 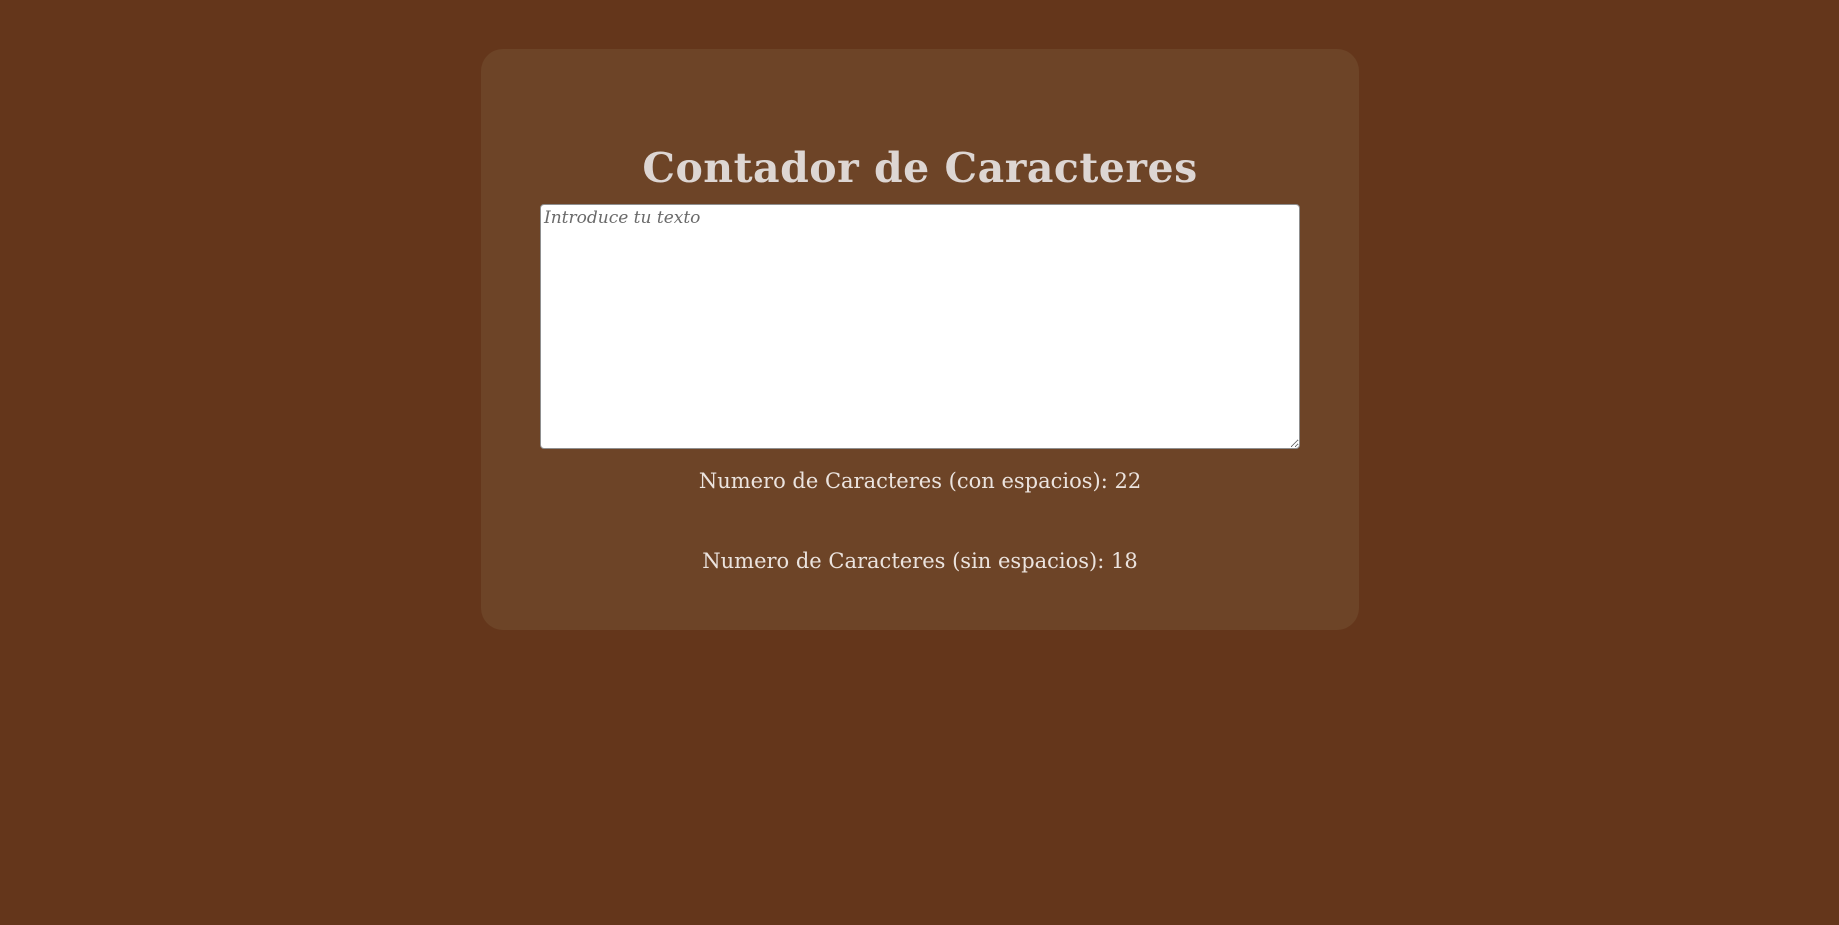 What do you see at coordinates (920, 168) in the screenshot?
I see `page-title: Contador de Caracteres` at bounding box center [920, 168].